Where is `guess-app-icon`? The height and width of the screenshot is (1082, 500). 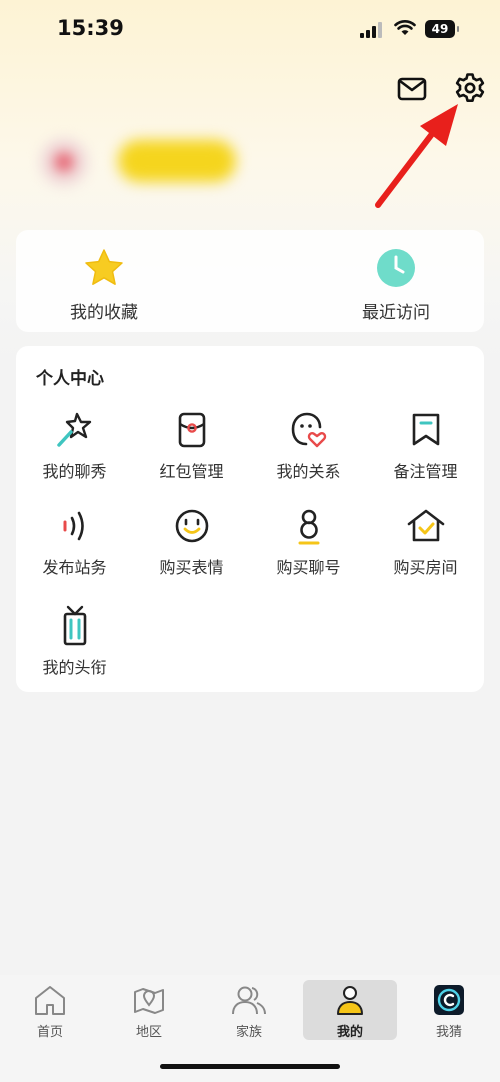 guess-app-icon is located at coordinates (449, 1000).